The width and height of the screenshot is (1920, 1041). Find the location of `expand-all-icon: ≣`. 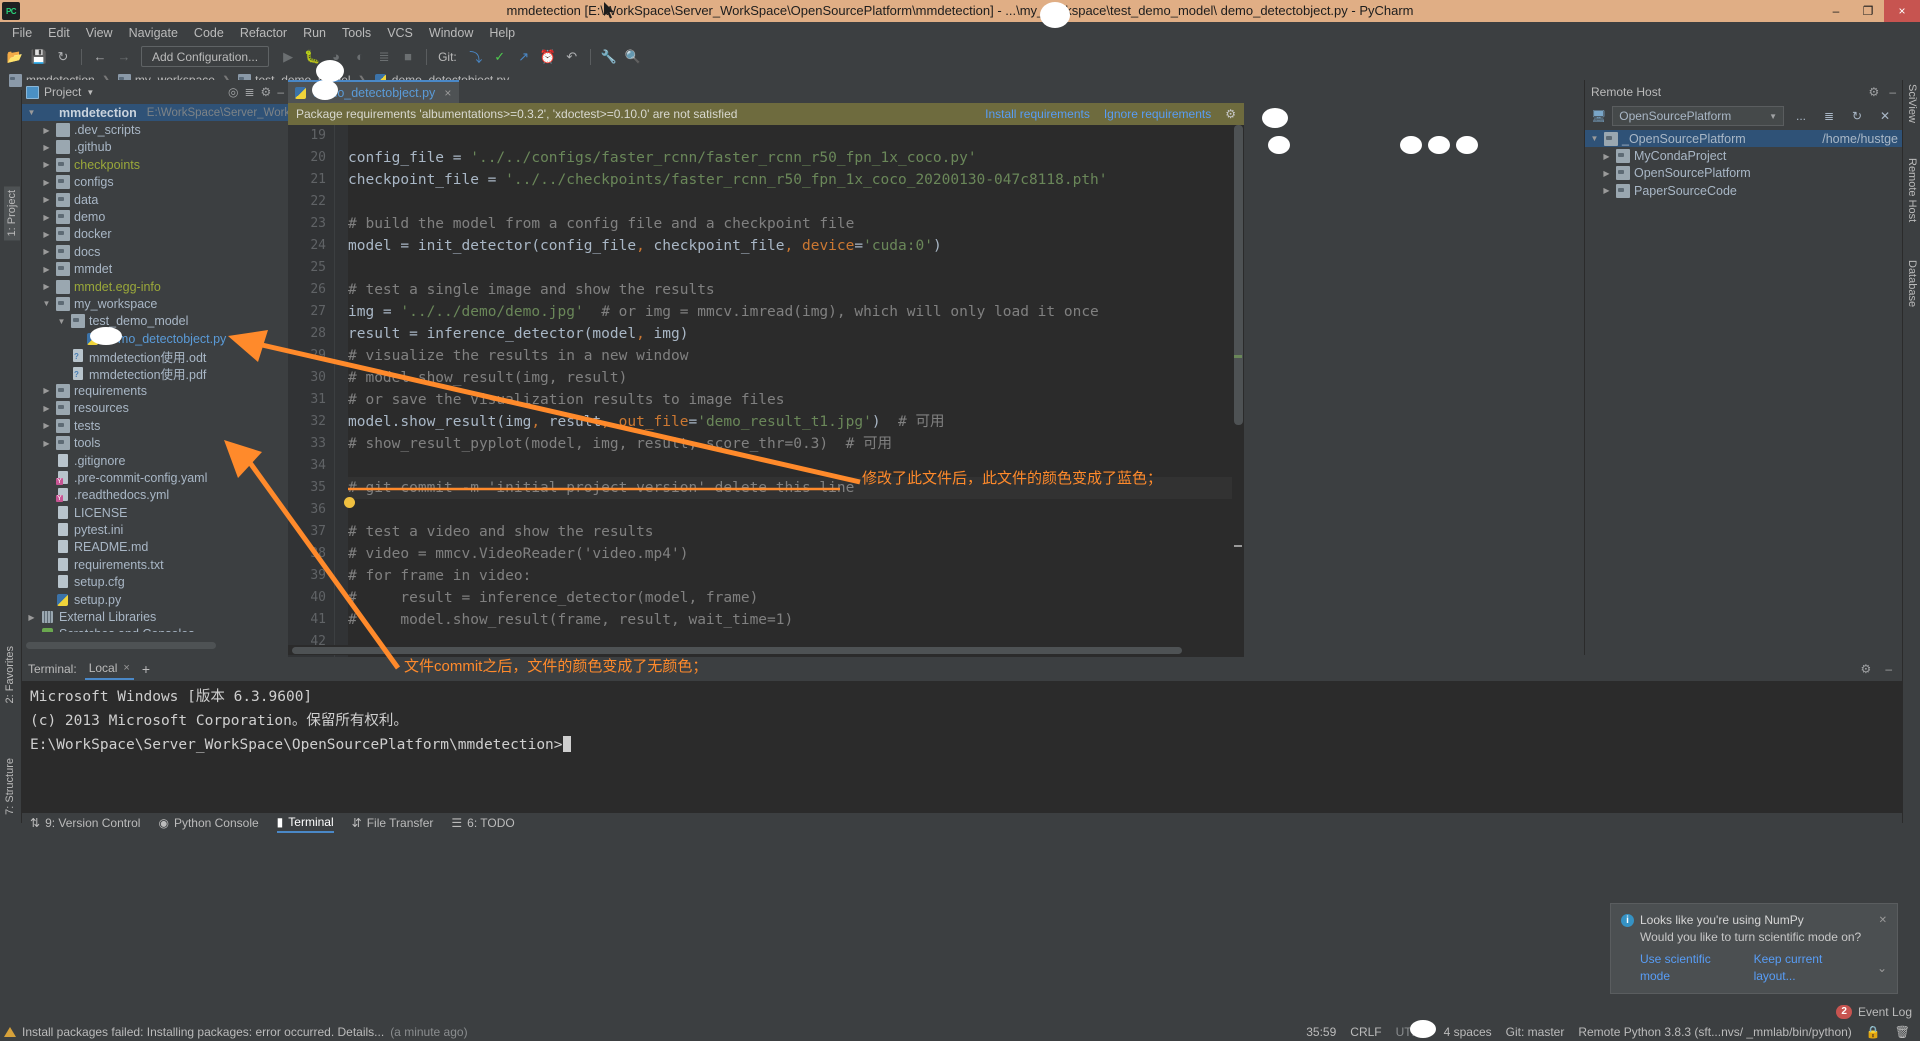

expand-all-icon: ≣ is located at coordinates (1829, 116).